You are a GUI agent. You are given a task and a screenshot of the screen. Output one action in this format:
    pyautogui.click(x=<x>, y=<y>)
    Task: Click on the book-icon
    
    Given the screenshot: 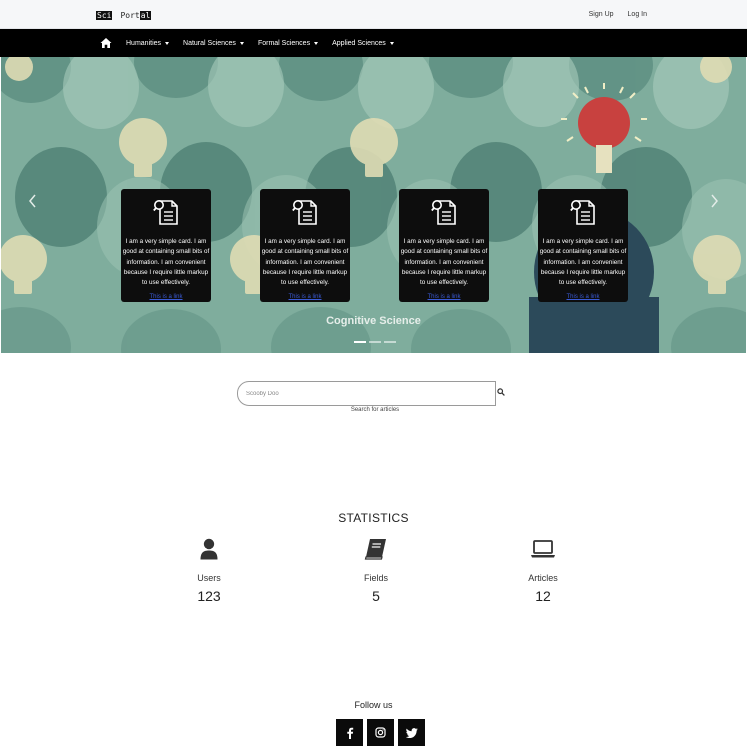 What is the action you would take?
    pyautogui.click(x=375, y=549)
    